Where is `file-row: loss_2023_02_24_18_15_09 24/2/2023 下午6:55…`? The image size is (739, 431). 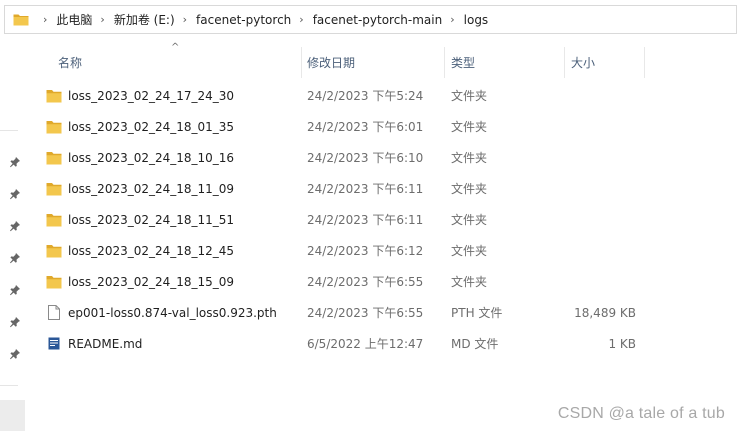
file-row: loss_2023_02_24_18_15_09 24/2/2023 下午6:55… is located at coordinates (345, 281).